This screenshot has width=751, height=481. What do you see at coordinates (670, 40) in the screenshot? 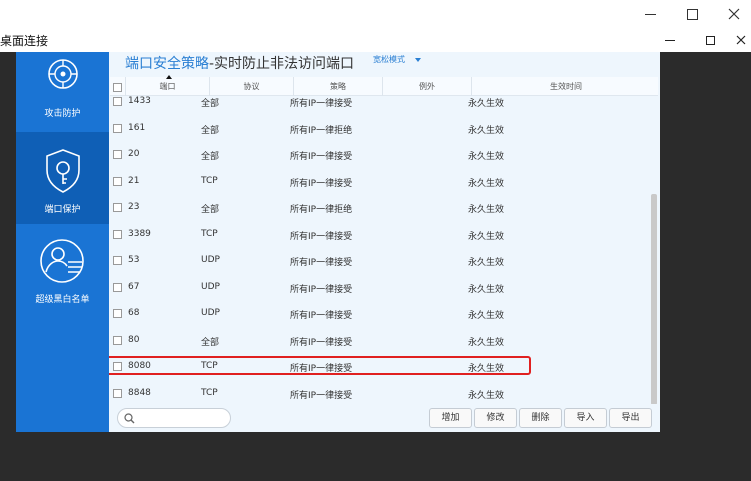
I see `rd-minimize-button` at bounding box center [670, 40].